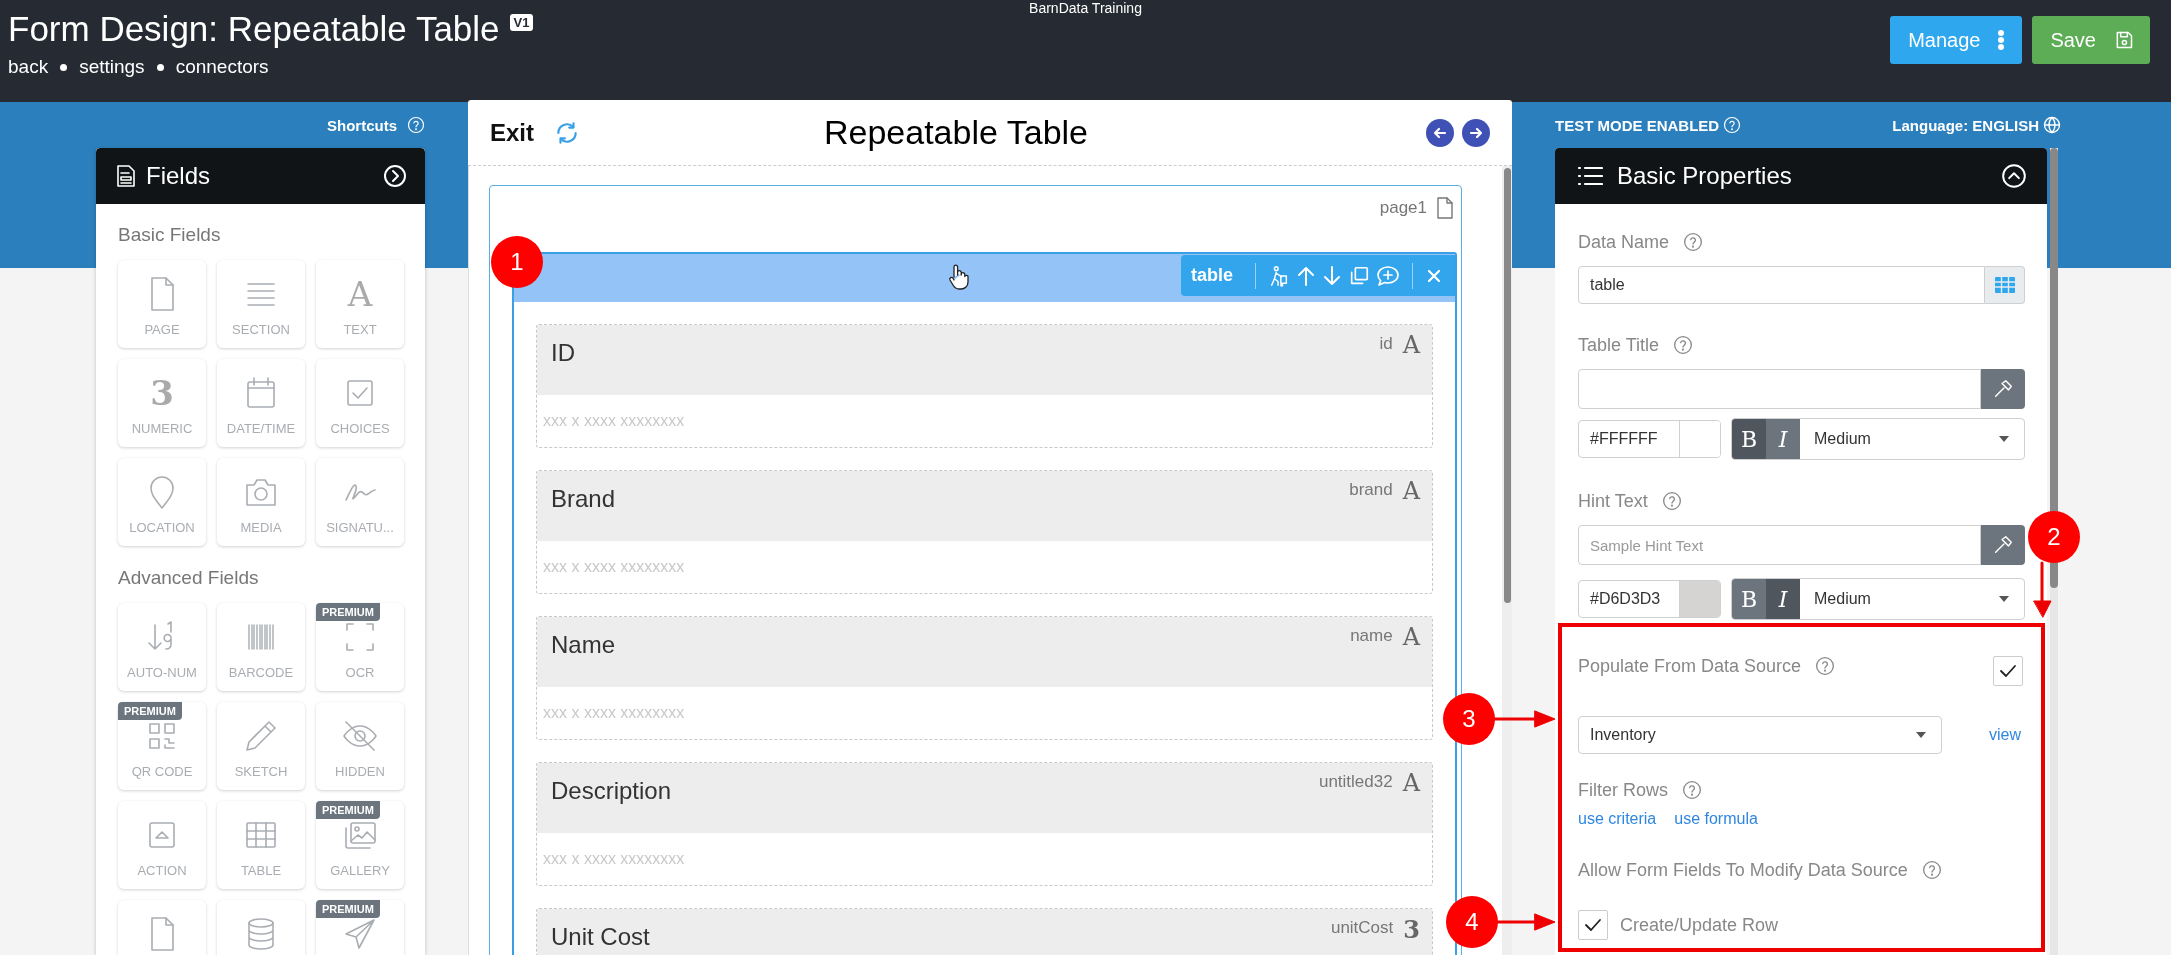 This screenshot has height=955, width=2171. What do you see at coordinates (1624, 242) in the screenshot?
I see `property-label: Data Name` at bounding box center [1624, 242].